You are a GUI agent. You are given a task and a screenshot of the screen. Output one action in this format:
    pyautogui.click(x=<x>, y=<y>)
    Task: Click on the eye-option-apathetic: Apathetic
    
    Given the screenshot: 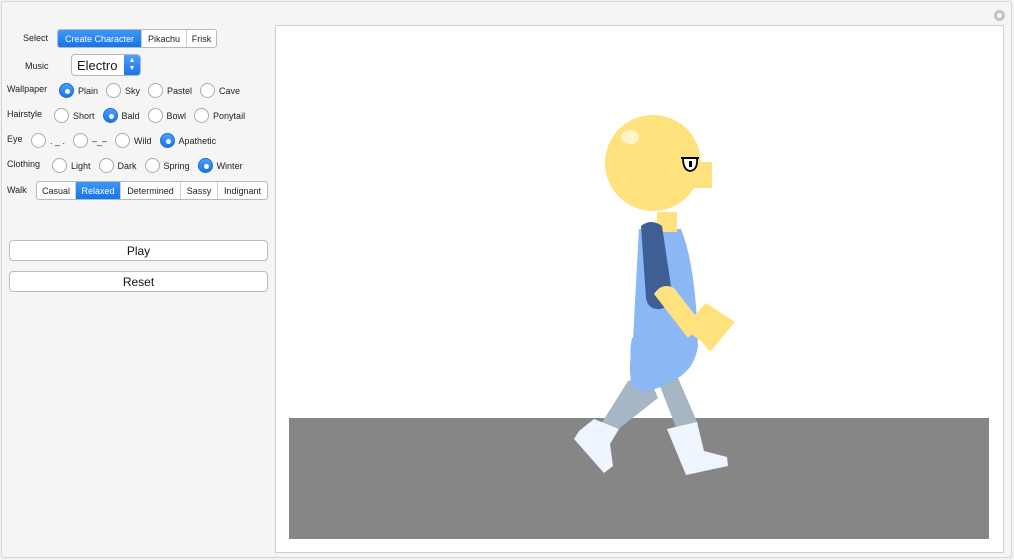 What is the action you would take?
    pyautogui.click(x=188, y=140)
    